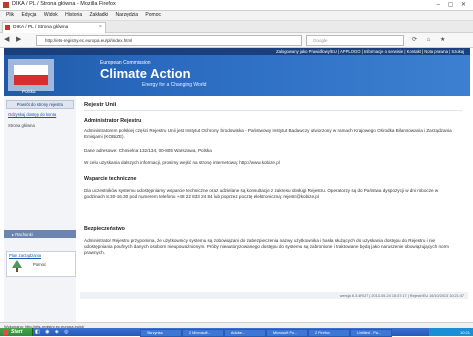 Image resolution: width=473 pixels, height=337 pixels. Describe the element at coordinates (10, 15) in the screenshot. I see `menu-file: Plik` at that location.